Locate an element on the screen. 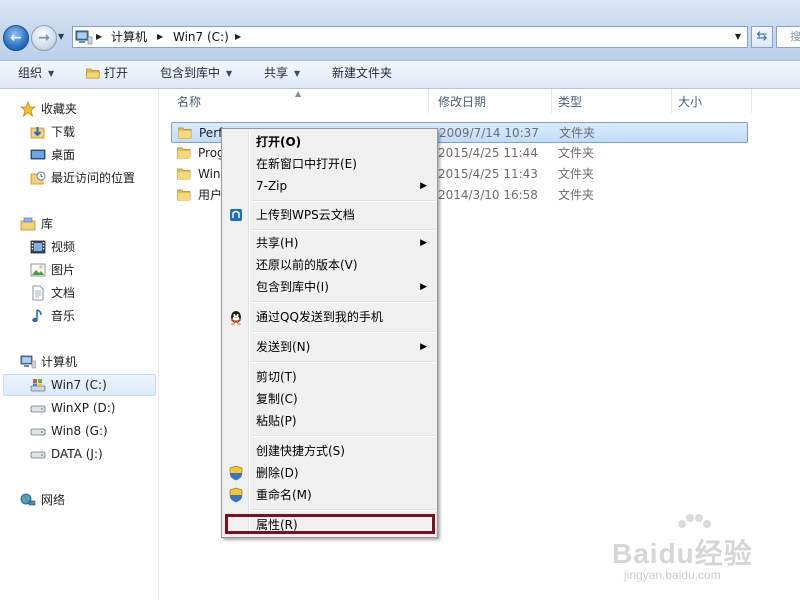  nav-pictures-label: 图片 is located at coordinates (63, 270).